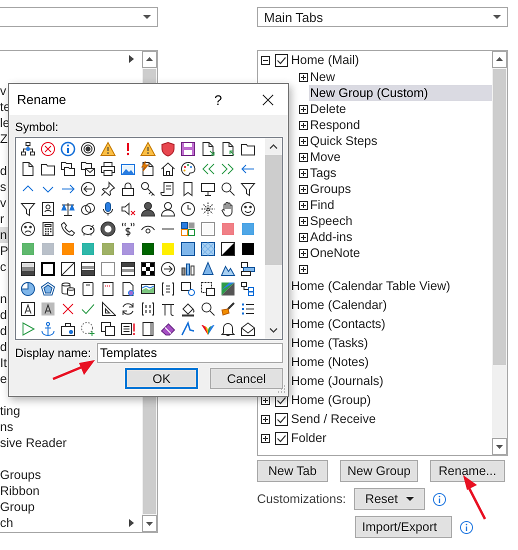 The image size is (518, 550). Describe the element at coordinates (48, 289) in the screenshot. I see `radar-chart-icon` at that location.